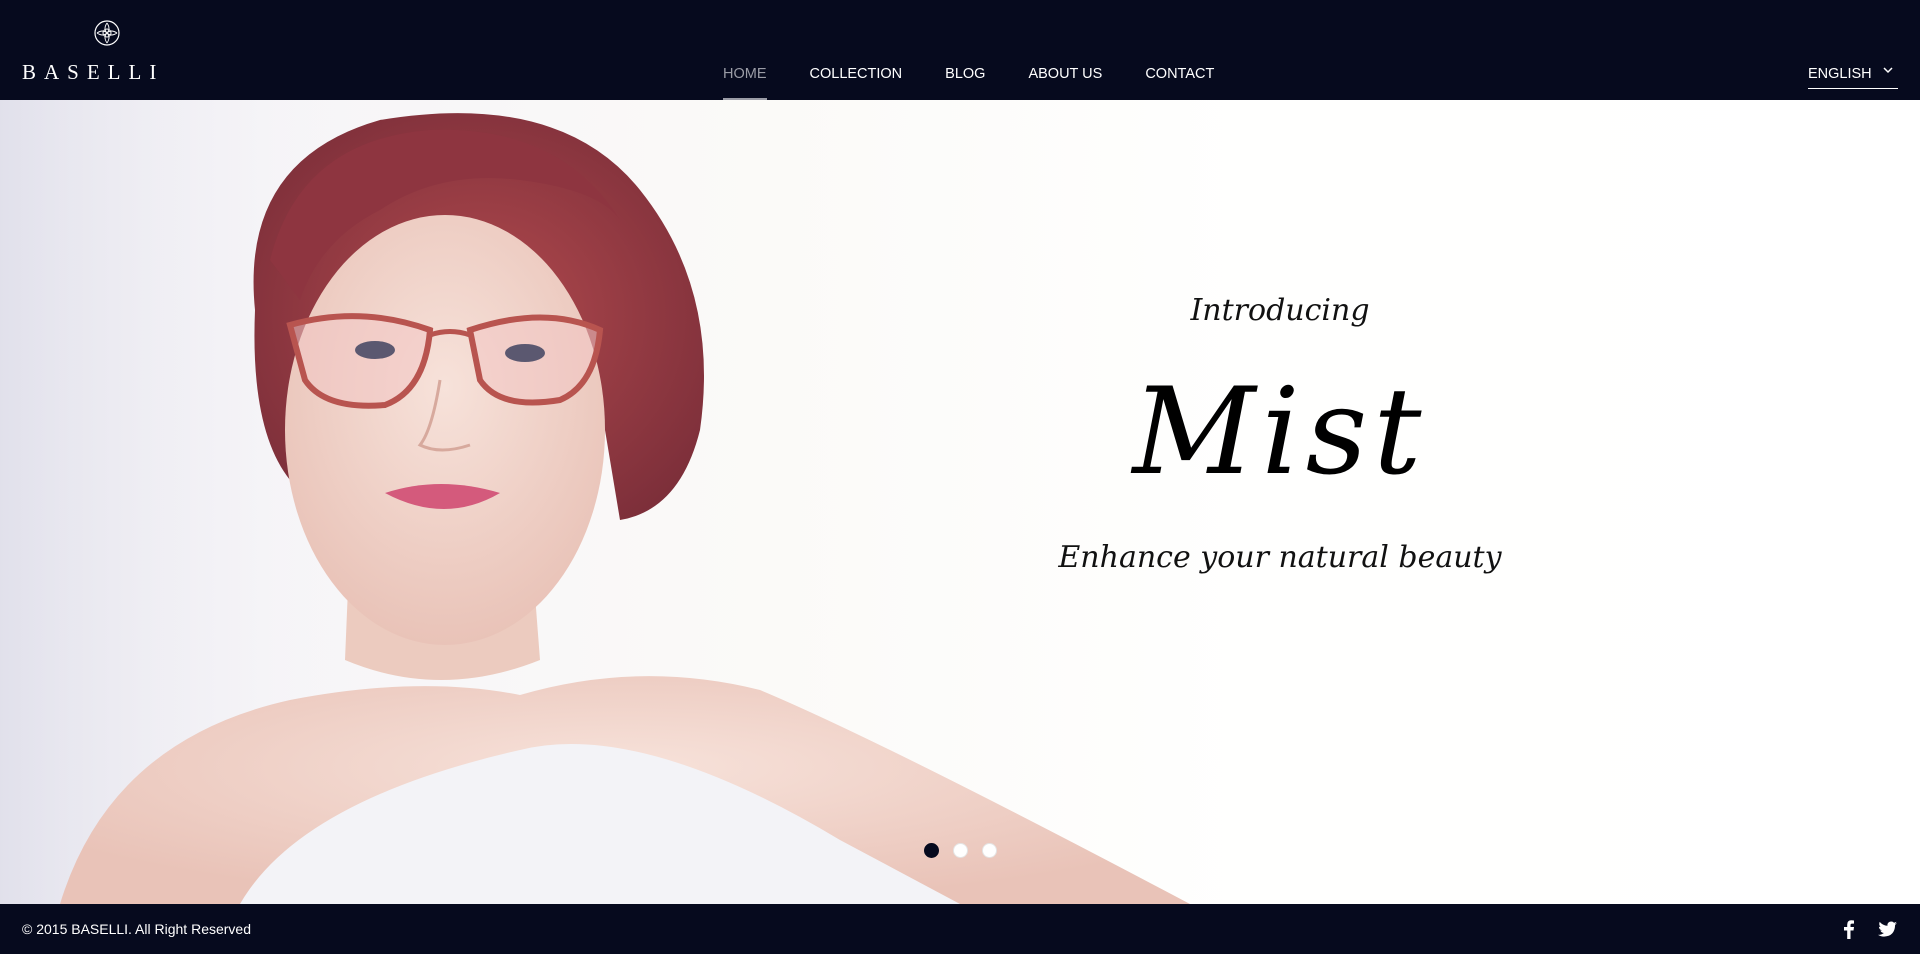 The width and height of the screenshot is (1920, 954). I want to click on language-select: ENGLISH, so click(1853, 74).